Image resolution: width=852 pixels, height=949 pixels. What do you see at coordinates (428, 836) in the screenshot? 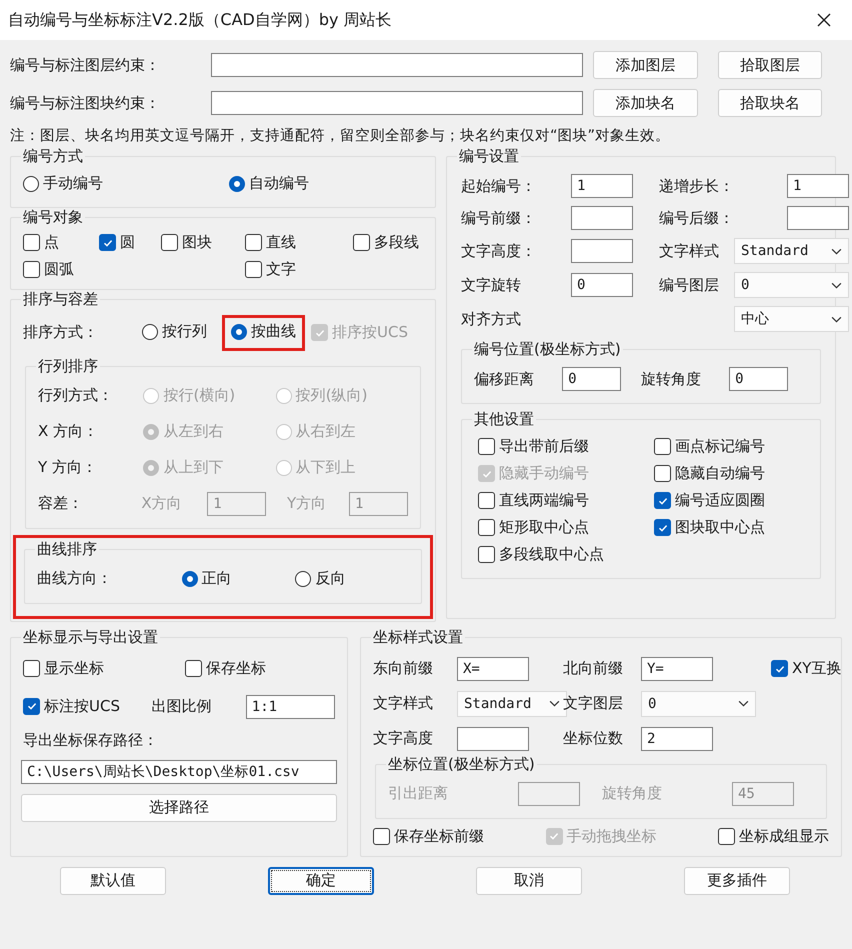
I see `checkbox-option: 保存坐标前缀` at bounding box center [428, 836].